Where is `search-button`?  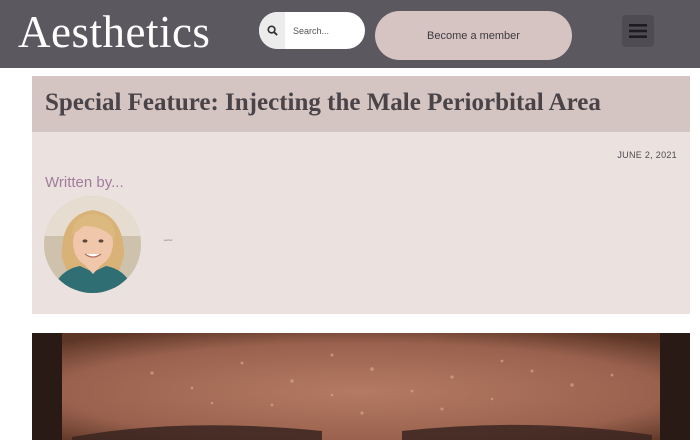 search-button is located at coordinates (272, 30).